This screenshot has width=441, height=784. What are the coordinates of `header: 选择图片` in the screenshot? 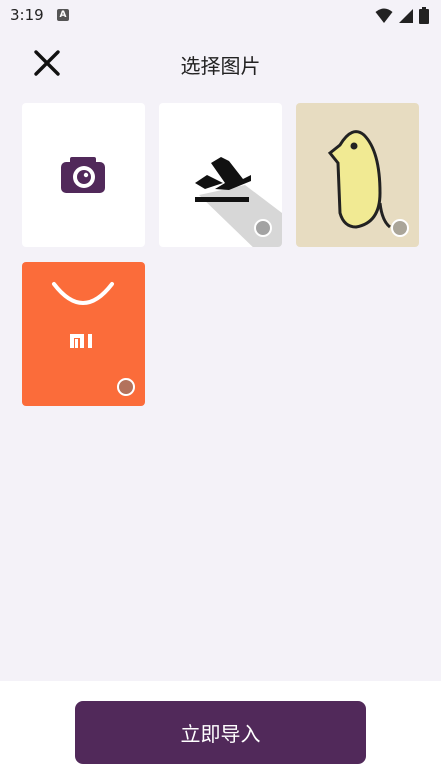 It's located at (220, 63).